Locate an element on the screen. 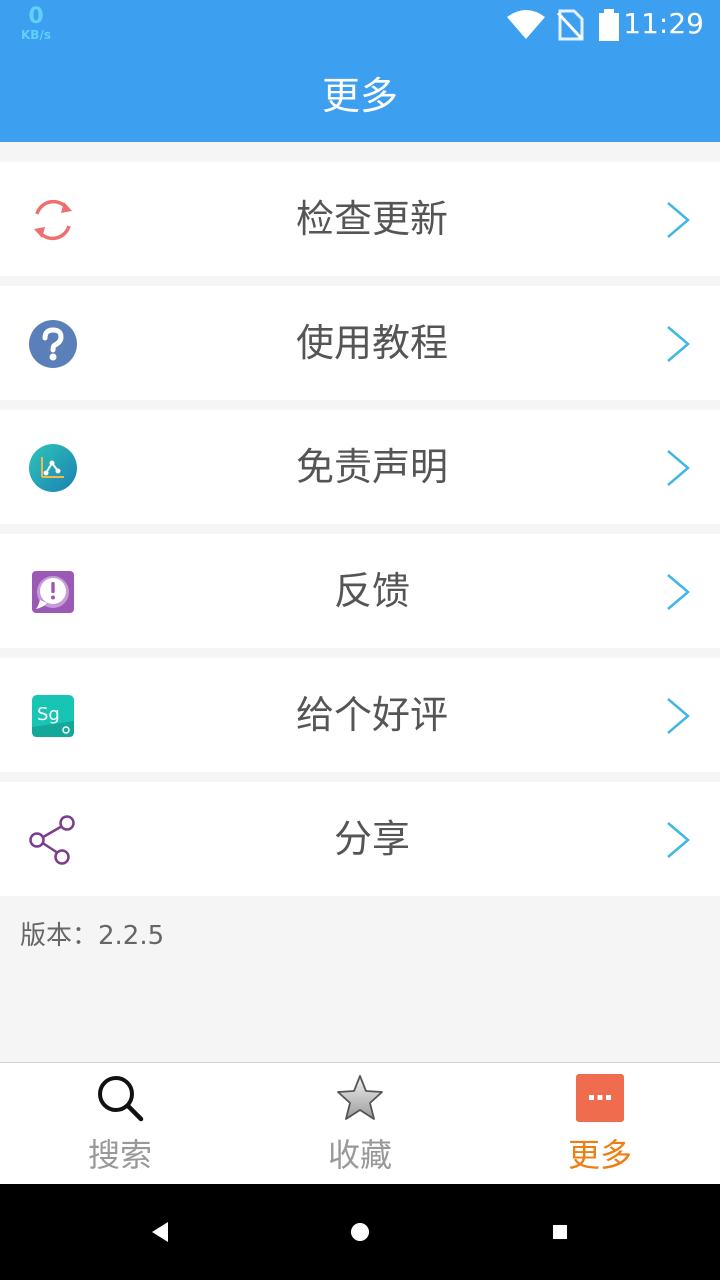 This screenshot has width=720, height=1280. network-speed: 0 KB/s is located at coordinates (36, 23).